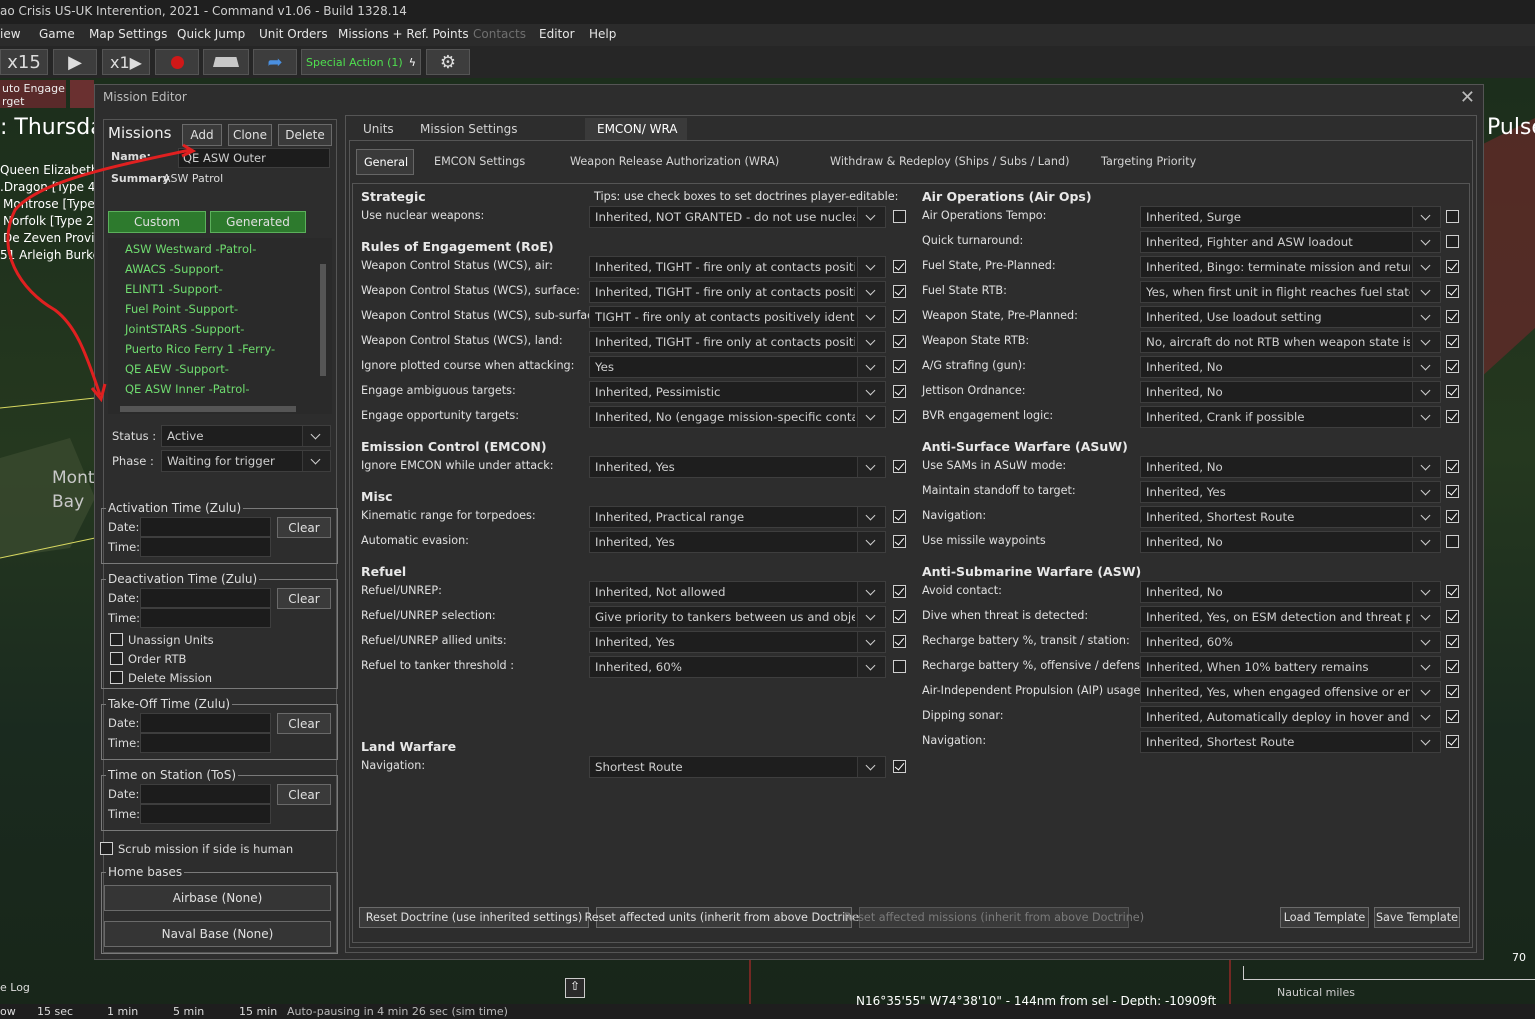 The width and height of the screenshot is (1535, 1019). I want to click on asw-row-select: Inherited, When 10% battery remains, so click(1290, 667).